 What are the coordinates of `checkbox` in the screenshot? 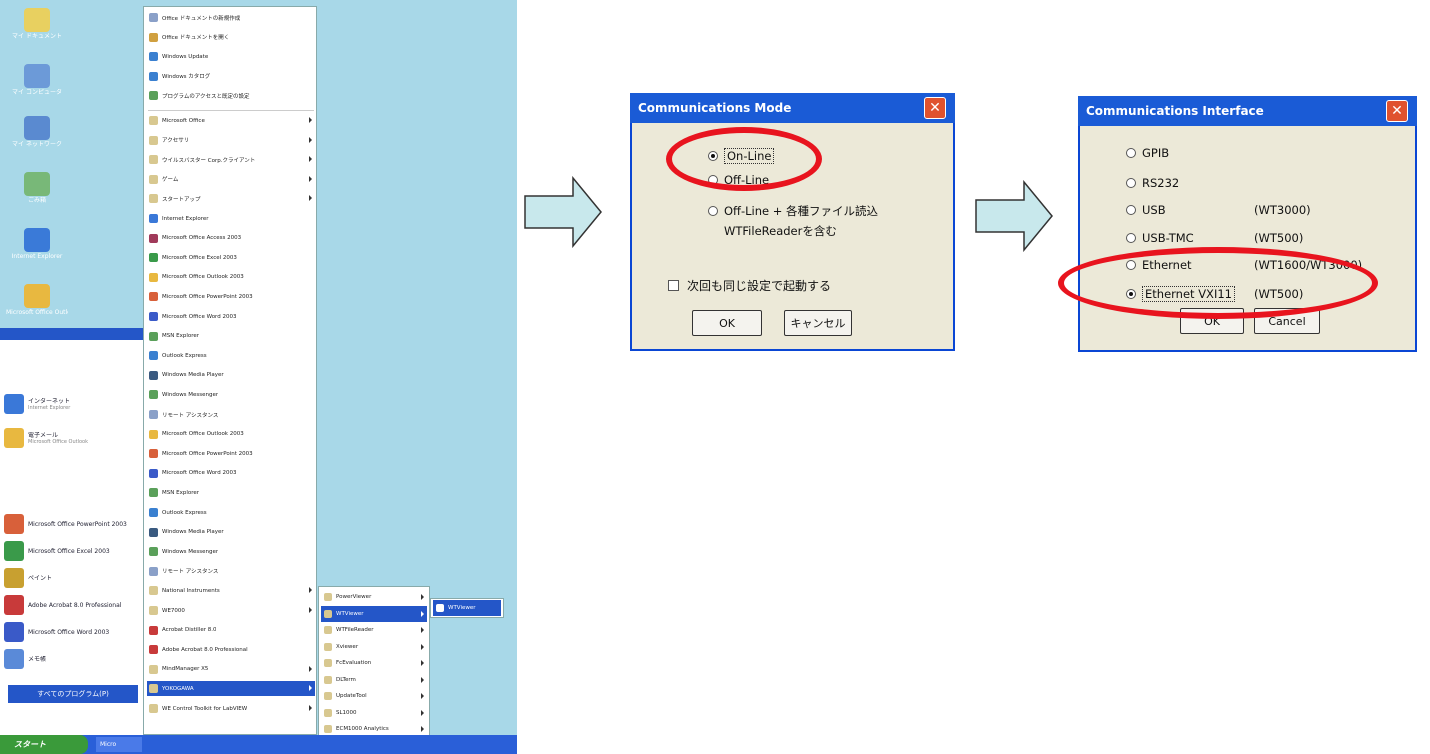 It's located at (673, 285).